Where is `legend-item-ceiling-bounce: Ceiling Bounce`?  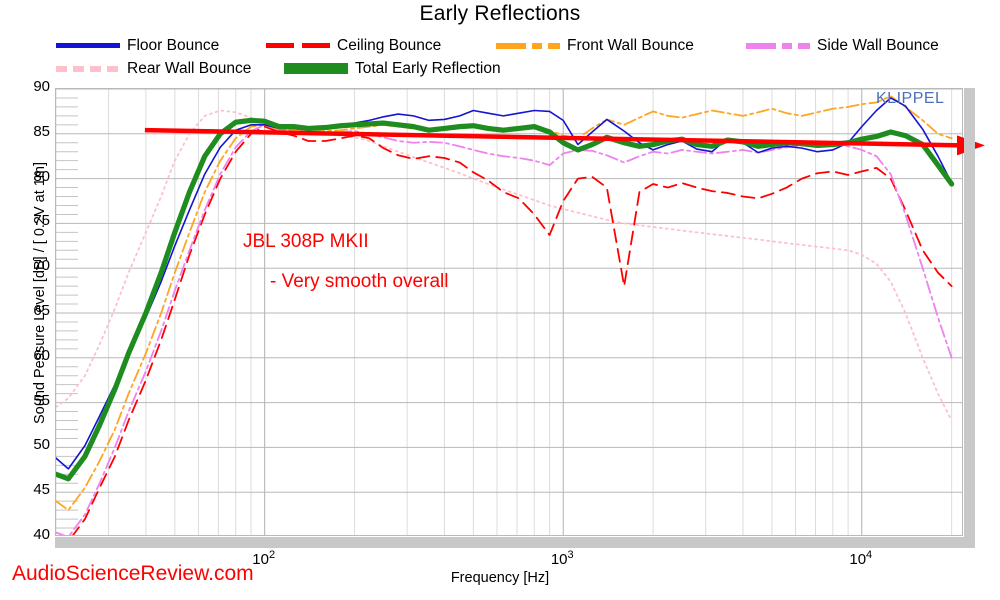
legend-item-ceiling-bounce: Ceiling Bounce is located at coordinates (381, 45).